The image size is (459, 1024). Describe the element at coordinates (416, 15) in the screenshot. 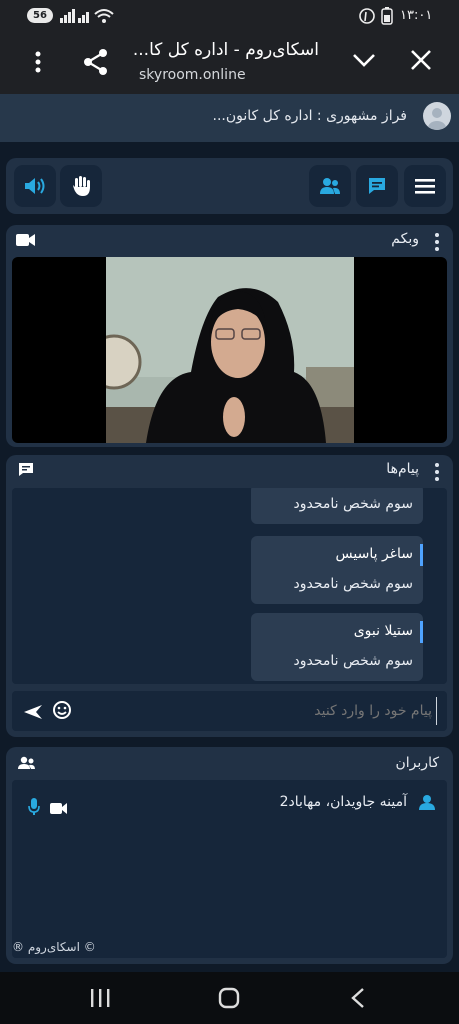

I see `clock: ۱۳:۰۱` at that location.